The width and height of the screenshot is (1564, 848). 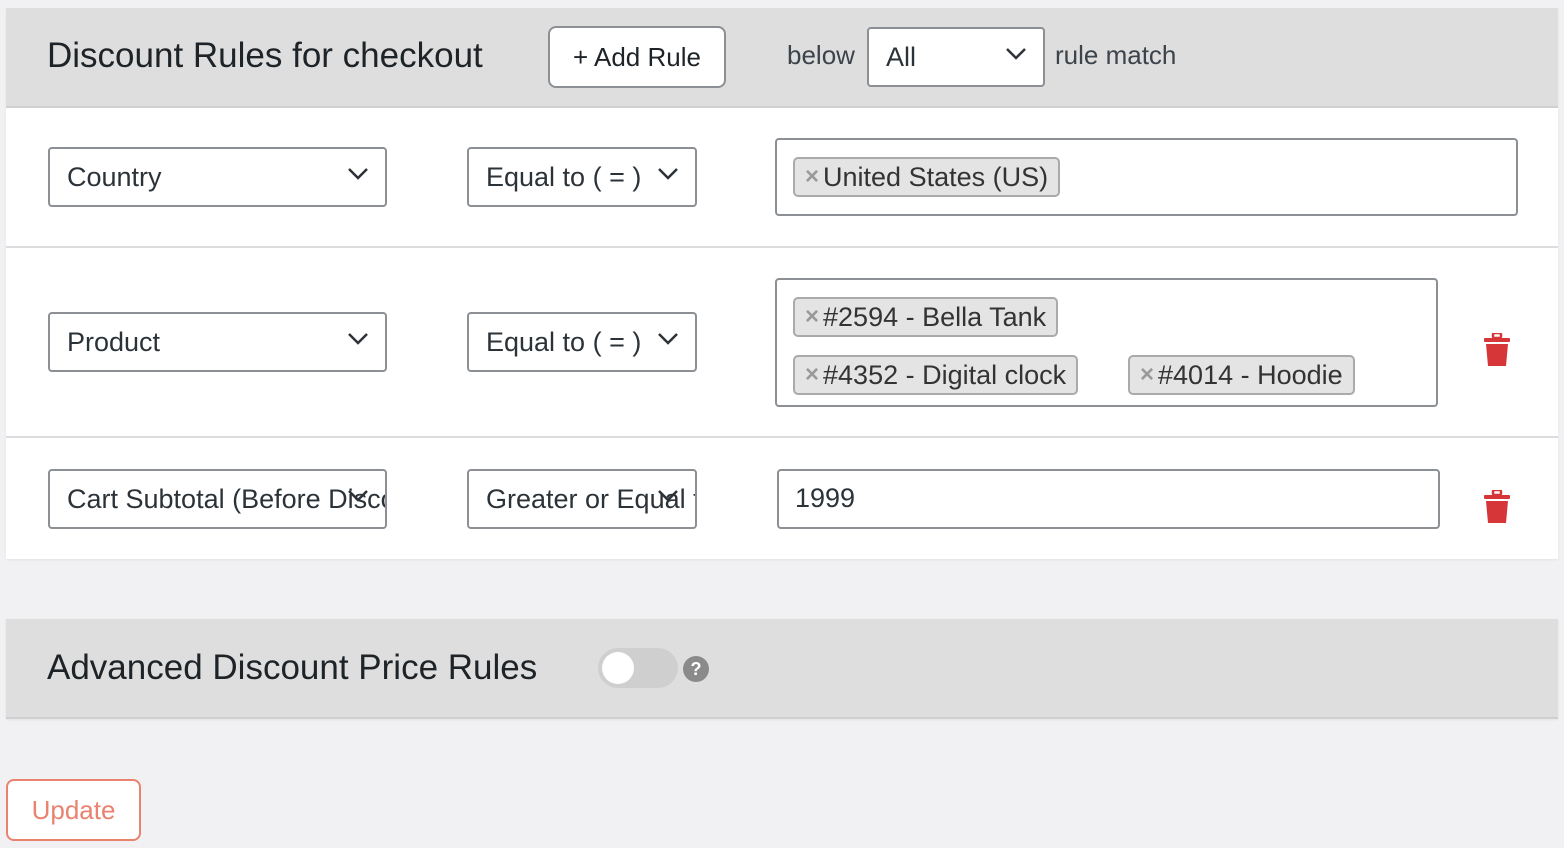 I want to click on add-rule-button: + Add Rule, so click(x=637, y=57).